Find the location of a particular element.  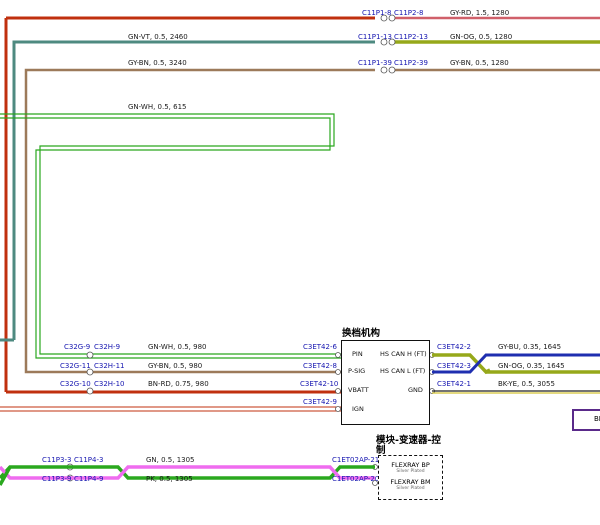

row1-connector-a: C32G-9 is located at coordinates (77, 347).